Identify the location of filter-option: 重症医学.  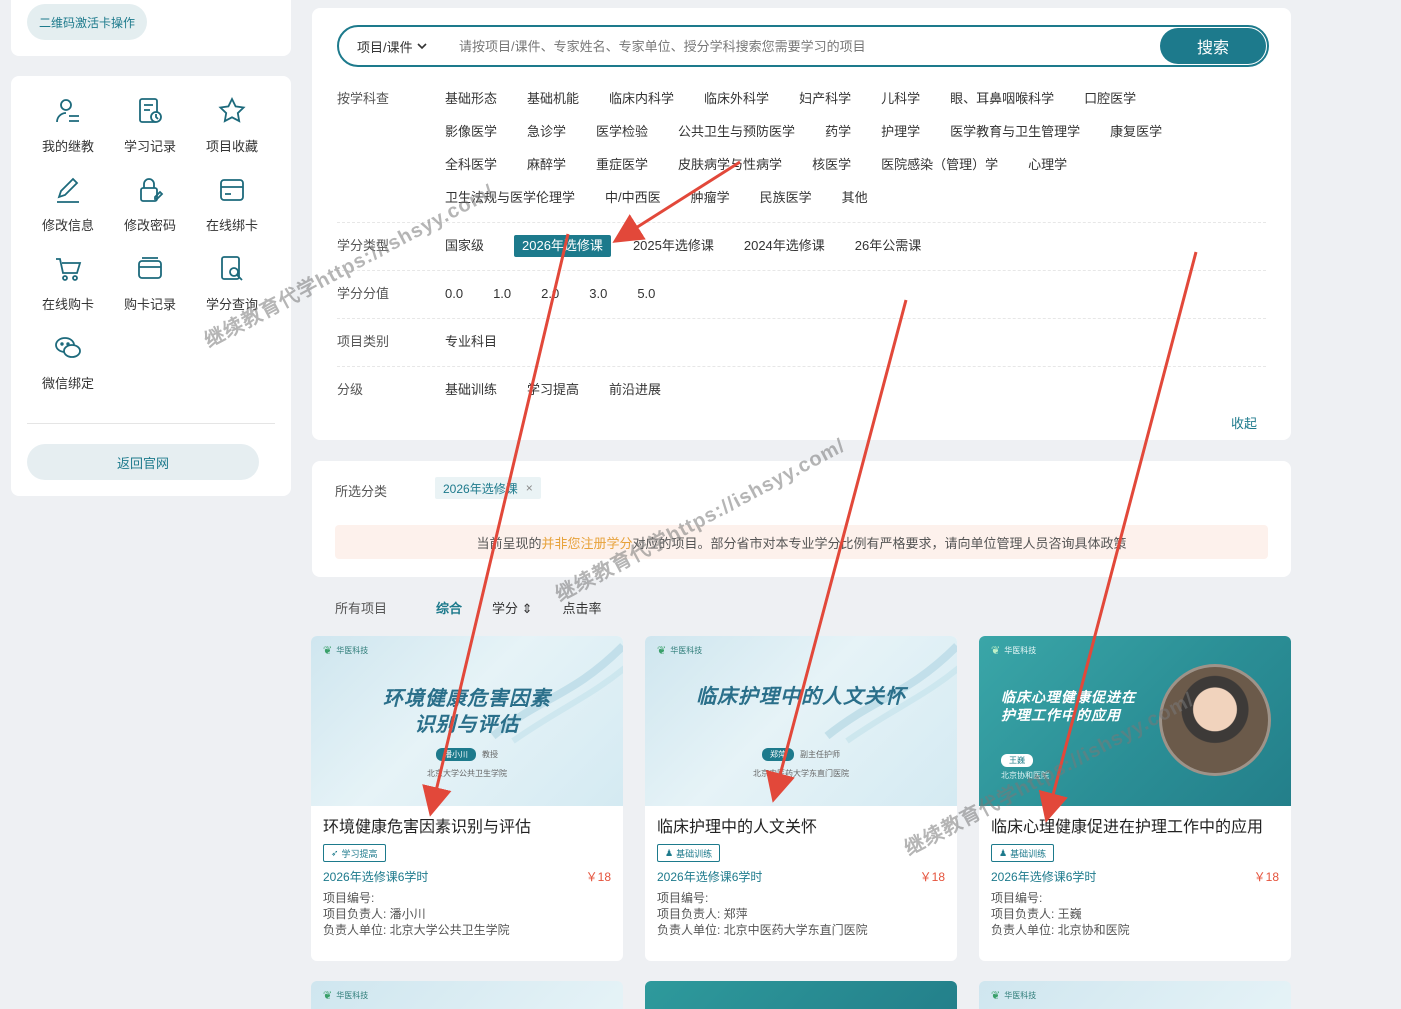
(622, 170).